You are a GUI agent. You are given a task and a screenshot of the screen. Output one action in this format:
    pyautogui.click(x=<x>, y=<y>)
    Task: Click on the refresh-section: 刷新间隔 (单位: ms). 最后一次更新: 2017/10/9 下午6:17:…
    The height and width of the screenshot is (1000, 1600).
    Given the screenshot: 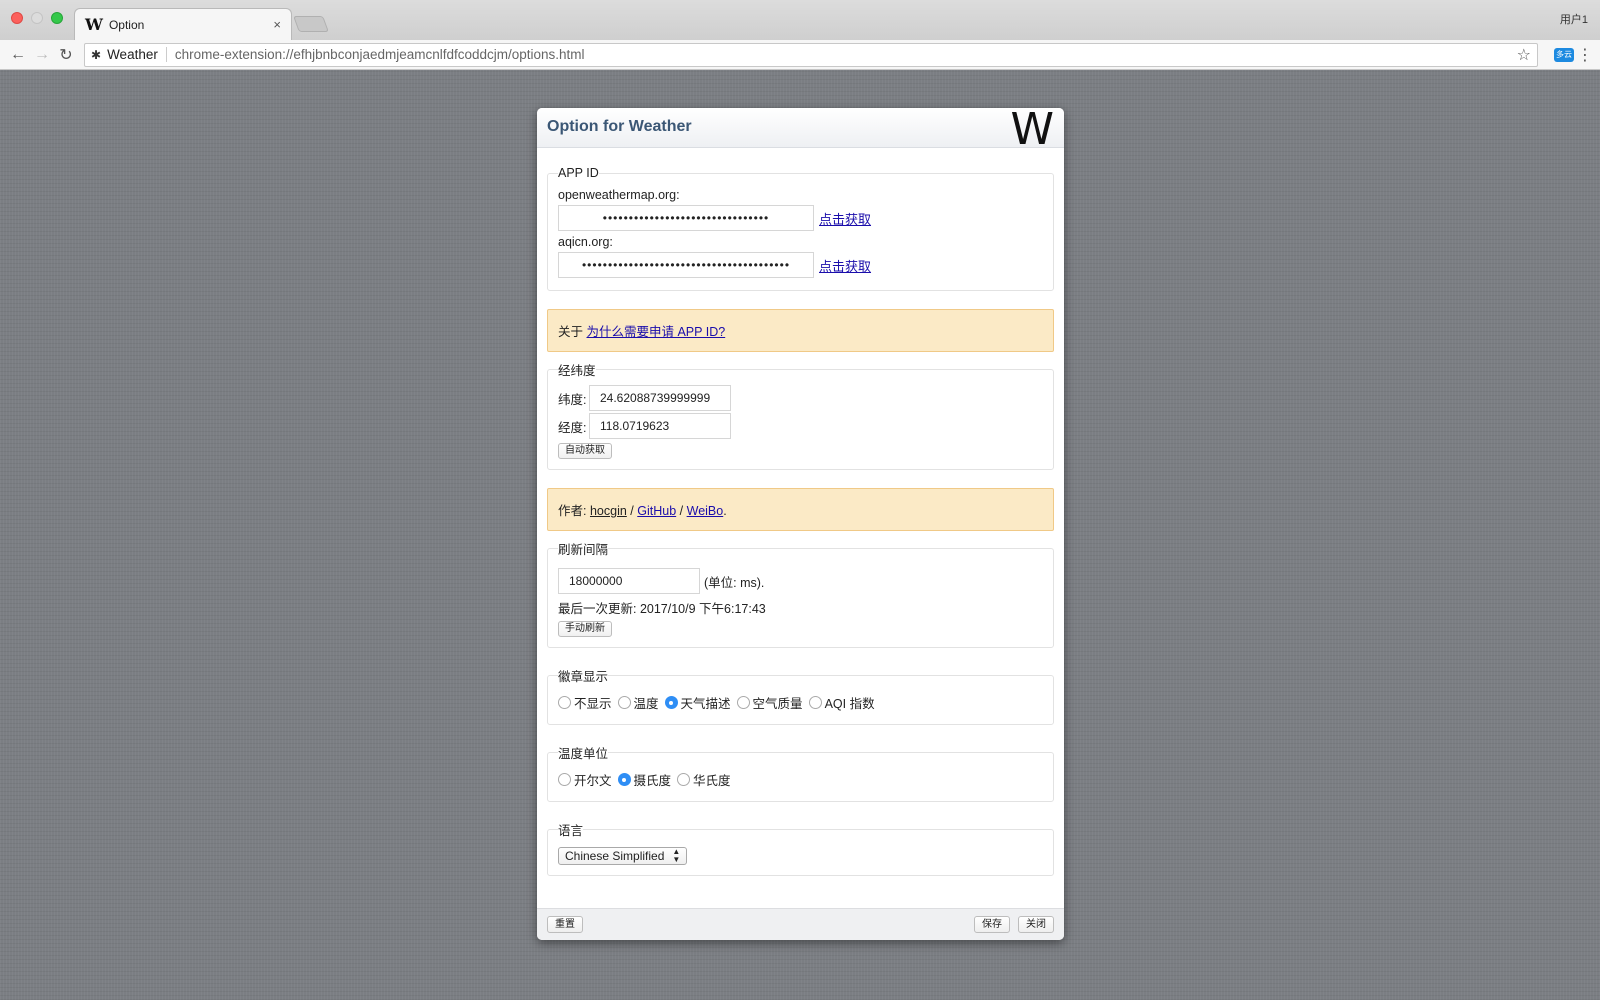 What is the action you would take?
    pyautogui.click(x=800, y=593)
    